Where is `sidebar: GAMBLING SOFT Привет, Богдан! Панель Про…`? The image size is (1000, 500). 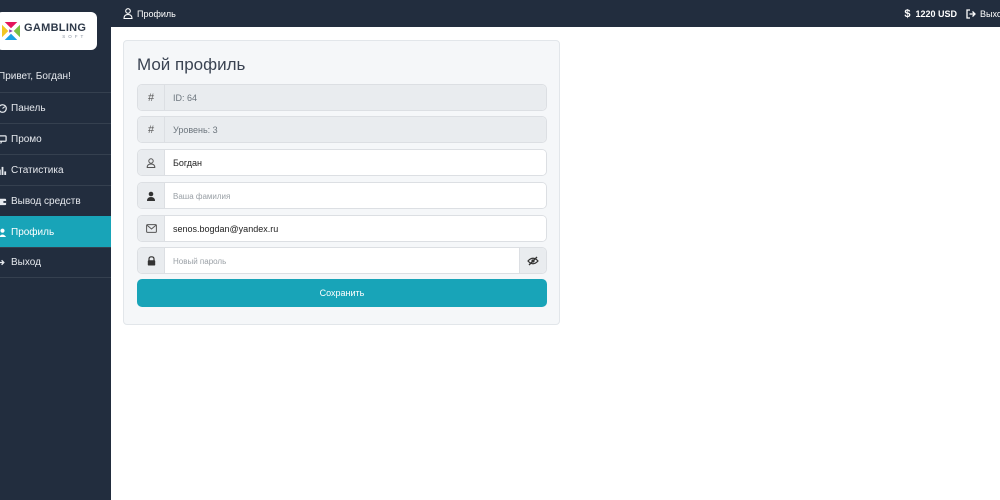 sidebar: GAMBLING SOFT Привет, Богдан! Панель Про… is located at coordinates (55, 250).